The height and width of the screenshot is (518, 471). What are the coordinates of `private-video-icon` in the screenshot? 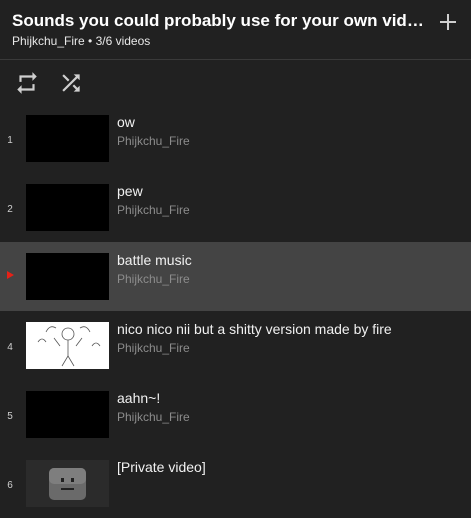 It's located at (67, 484).